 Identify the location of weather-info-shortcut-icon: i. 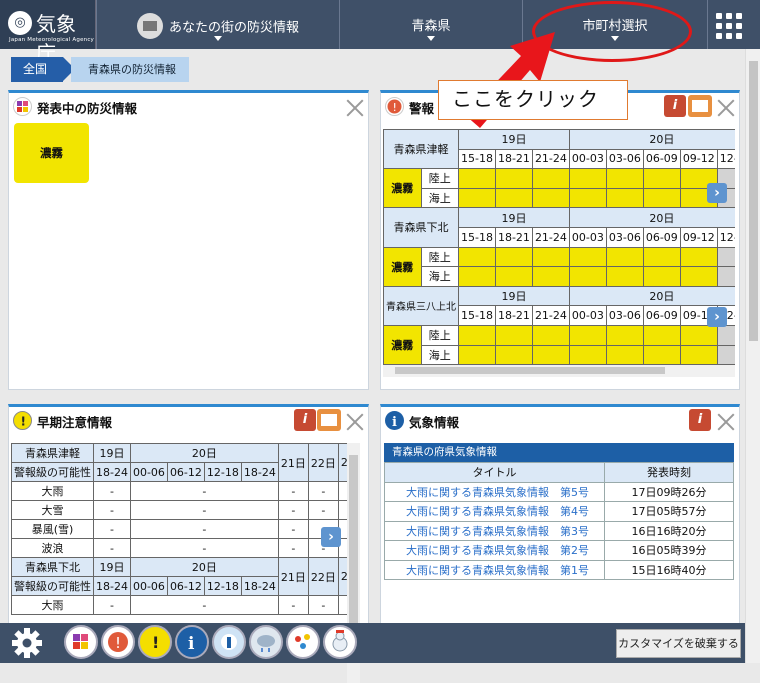
(192, 642).